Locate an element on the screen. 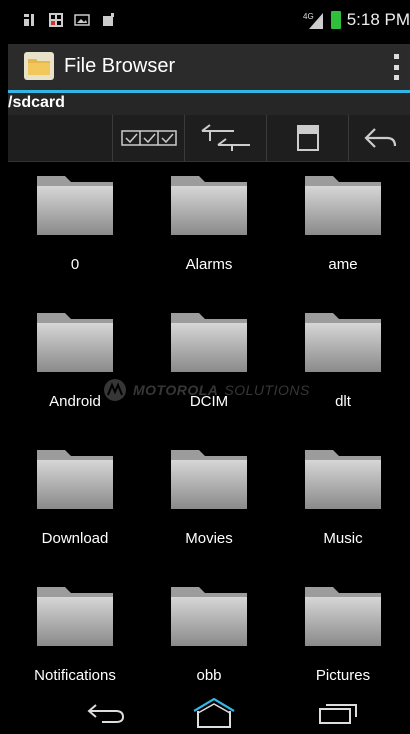 The image size is (410, 734). folder-label: Download is located at coordinates (75, 538).